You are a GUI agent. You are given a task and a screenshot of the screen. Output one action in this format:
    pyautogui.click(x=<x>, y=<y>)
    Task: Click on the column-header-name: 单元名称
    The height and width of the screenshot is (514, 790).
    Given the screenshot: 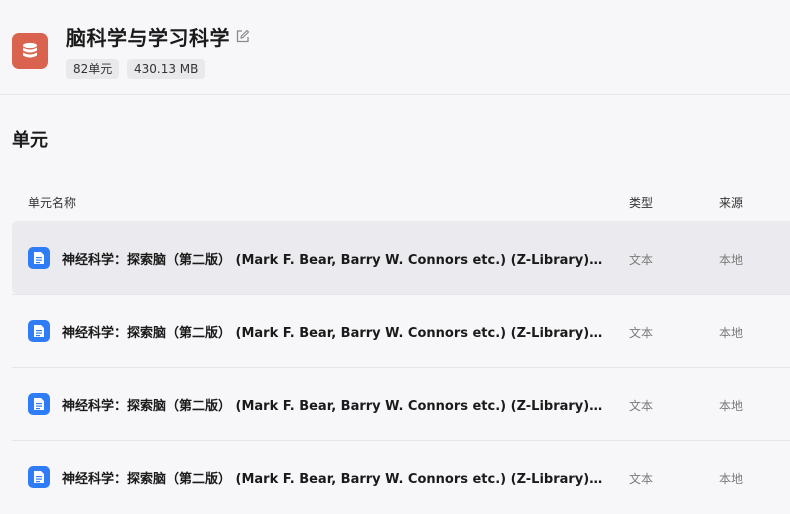 What is the action you would take?
    pyautogui.click(x=52, y=203)
    